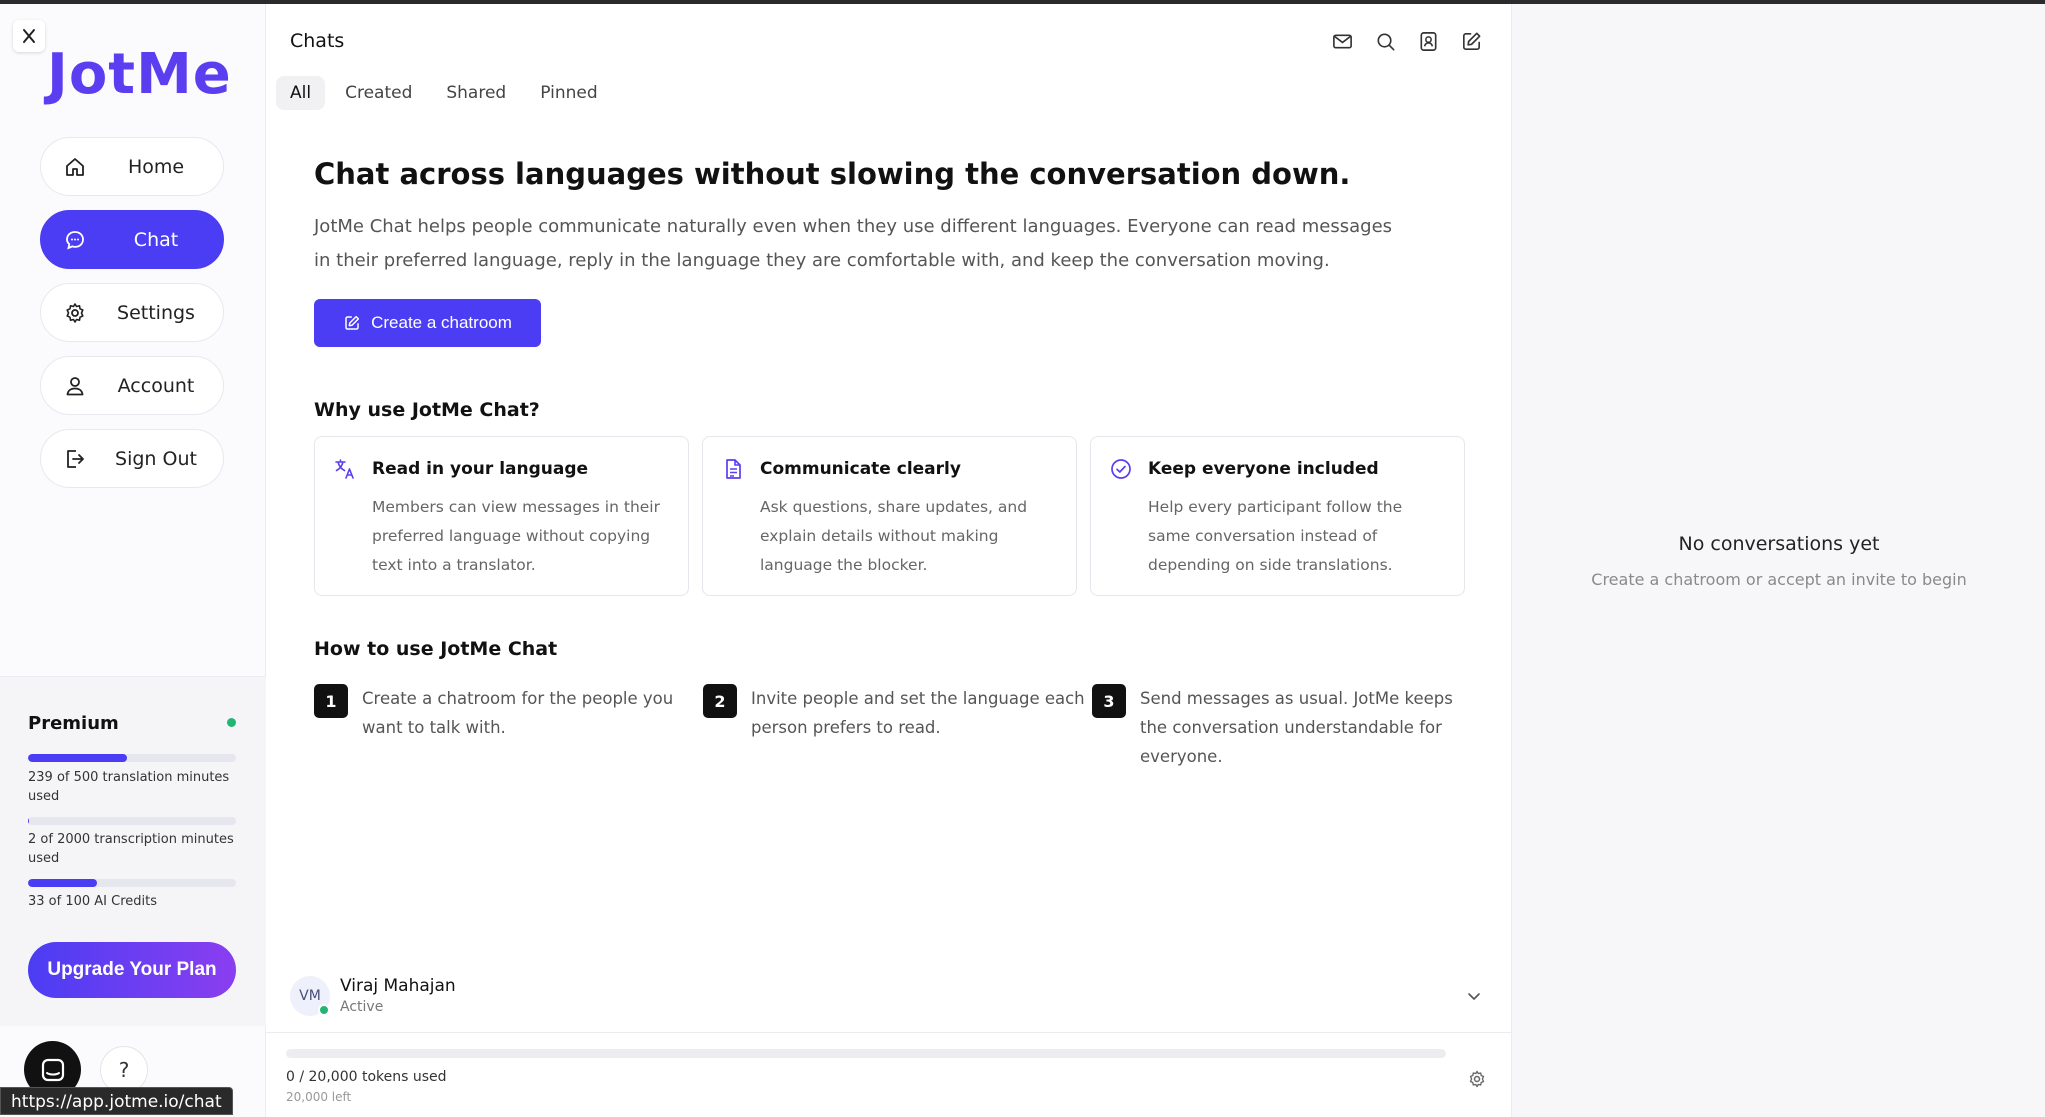 This screenshot has height=1117, width=2045. What do you see at coordinates (352, 322) in the screenshot?
I see `edit-icon` at bounding box center [352, 322].